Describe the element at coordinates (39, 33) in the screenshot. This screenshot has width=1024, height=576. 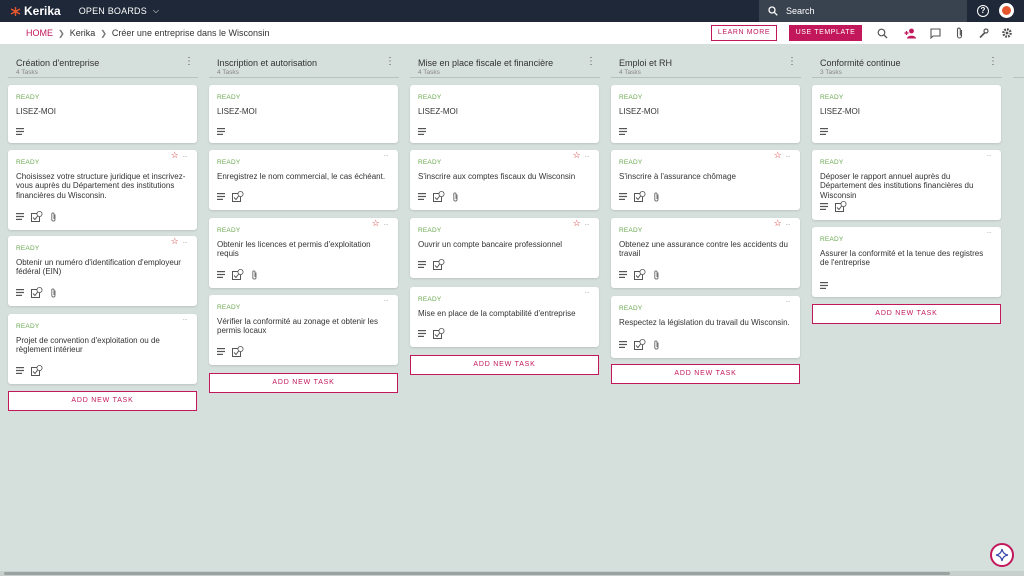
I see `breadcrumb-home: HOME` at that location.